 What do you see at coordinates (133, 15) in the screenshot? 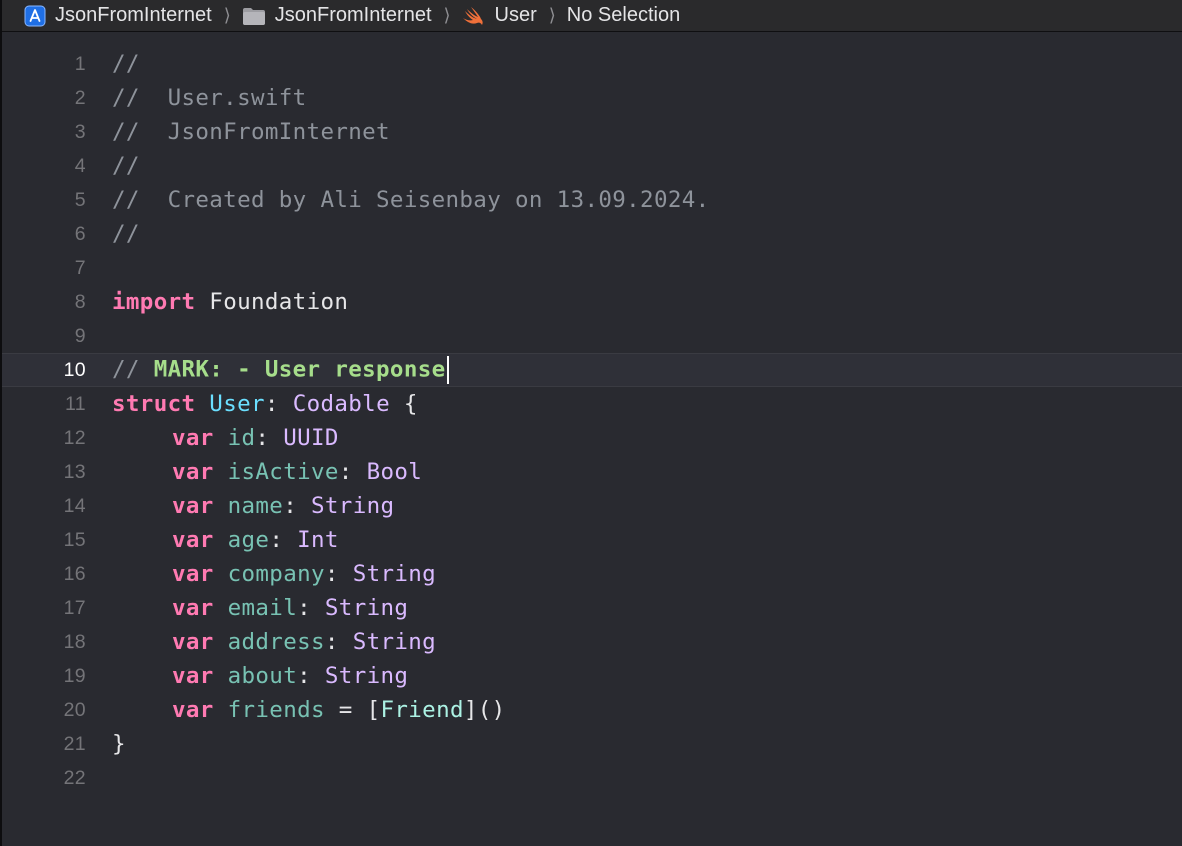
I see `breadcrumb-project-label: JsonFromInternet` at bounding box center [133, 15].